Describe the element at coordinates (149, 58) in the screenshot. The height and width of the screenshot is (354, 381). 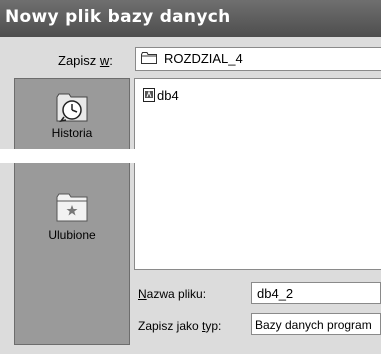
I see `folder-icon` at that location.